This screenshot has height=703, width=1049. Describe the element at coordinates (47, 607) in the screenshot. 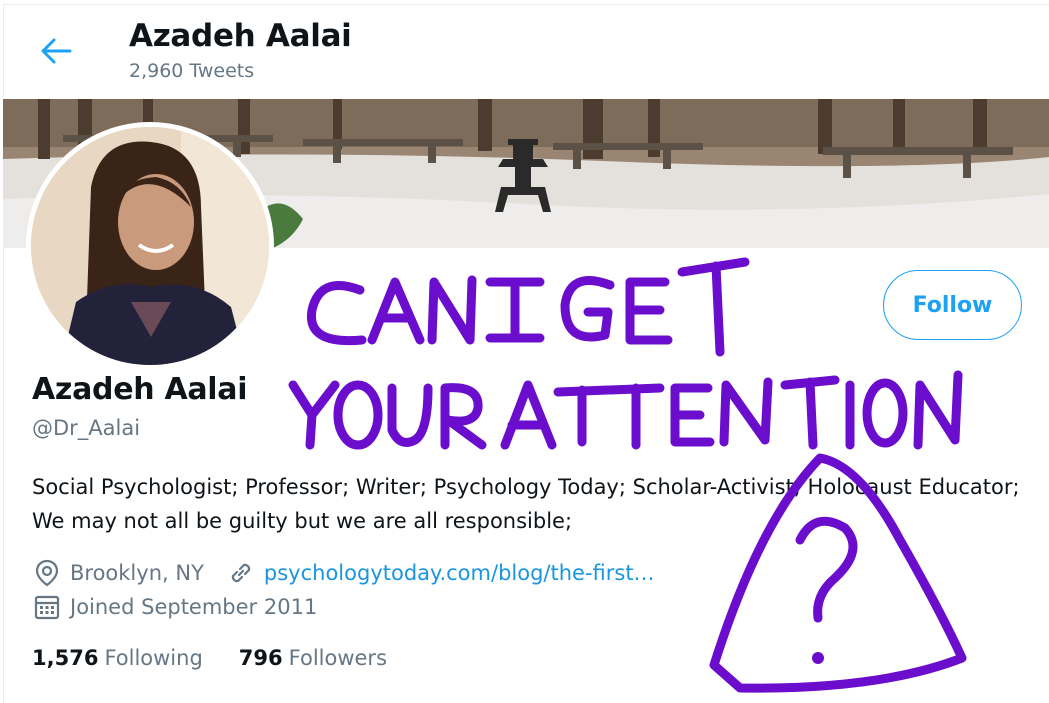

I see `calendar-icon` at that location.